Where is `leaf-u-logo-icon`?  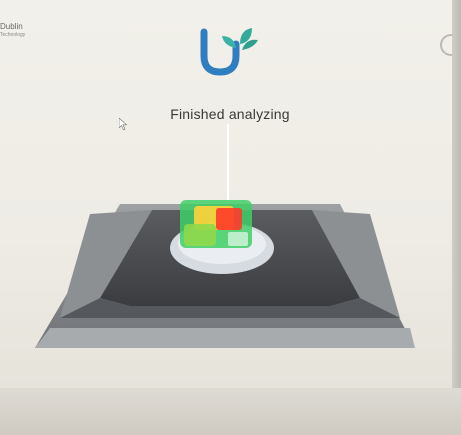 leaf-u-logo-icon is located at coordinates (229, 52).